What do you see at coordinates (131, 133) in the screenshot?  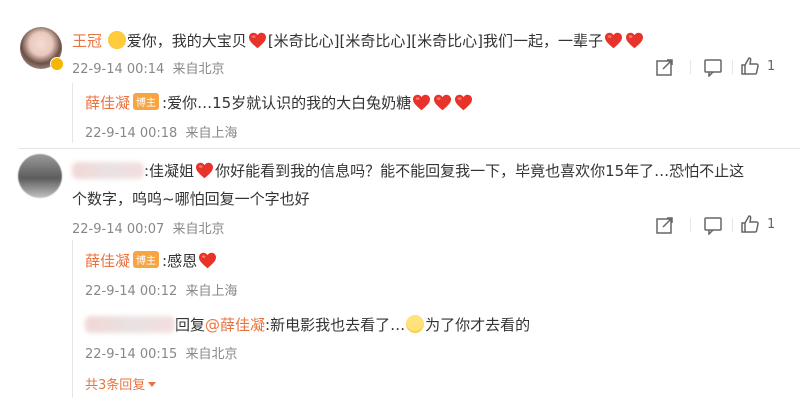 I see `reply-time: 22-9-14 00:18` at bounding box center [131, 133].